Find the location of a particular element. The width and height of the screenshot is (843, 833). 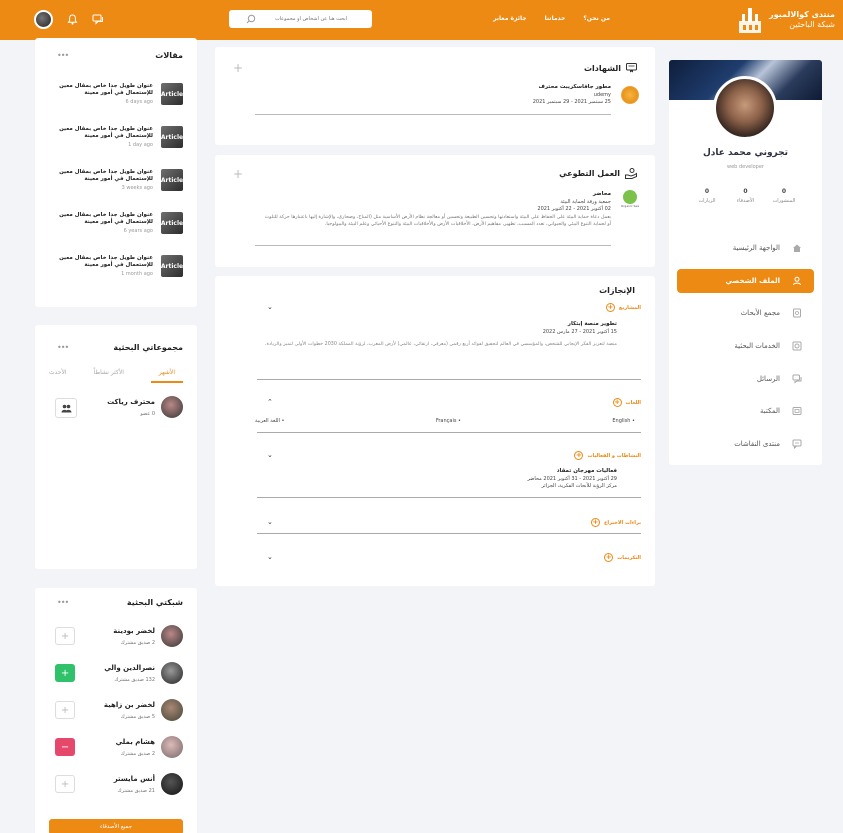

tab-popular: الأشهر is located at coordinates (166, 376).